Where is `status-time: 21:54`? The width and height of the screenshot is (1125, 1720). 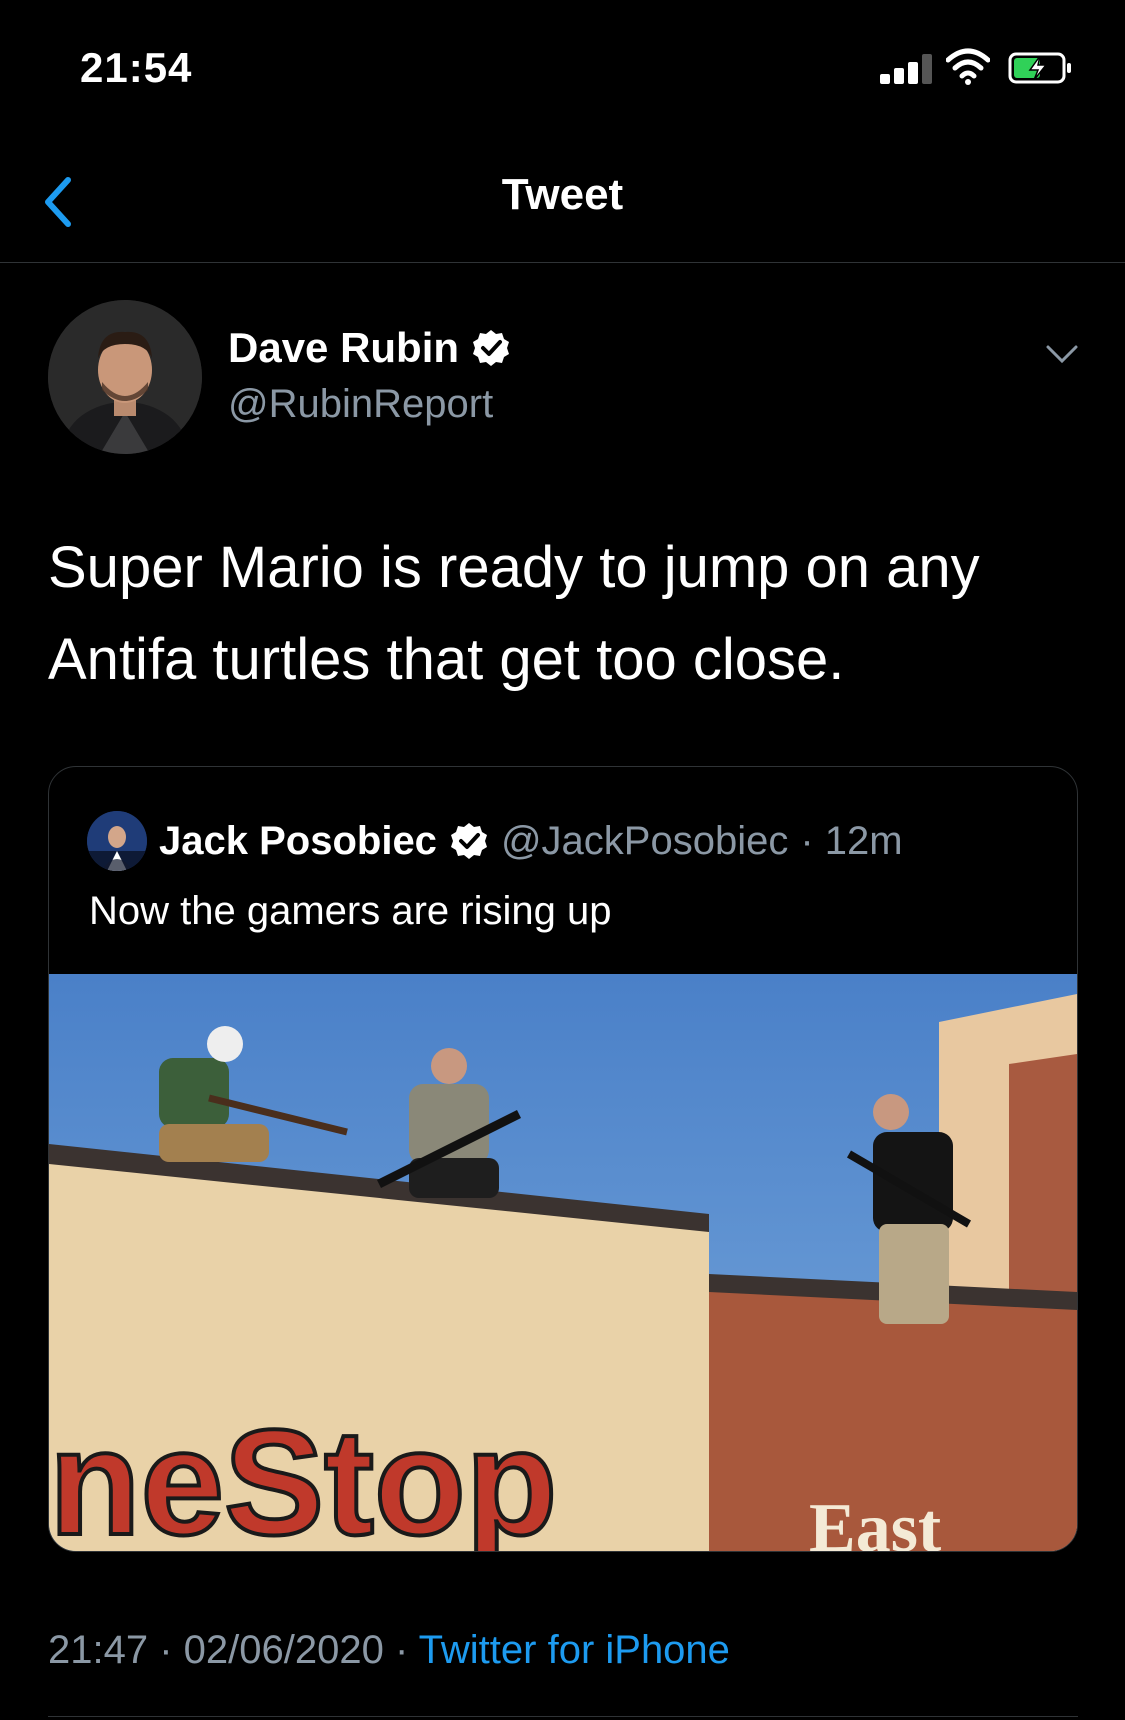 status-time: 21:54 is located at coordinates (136, 67).